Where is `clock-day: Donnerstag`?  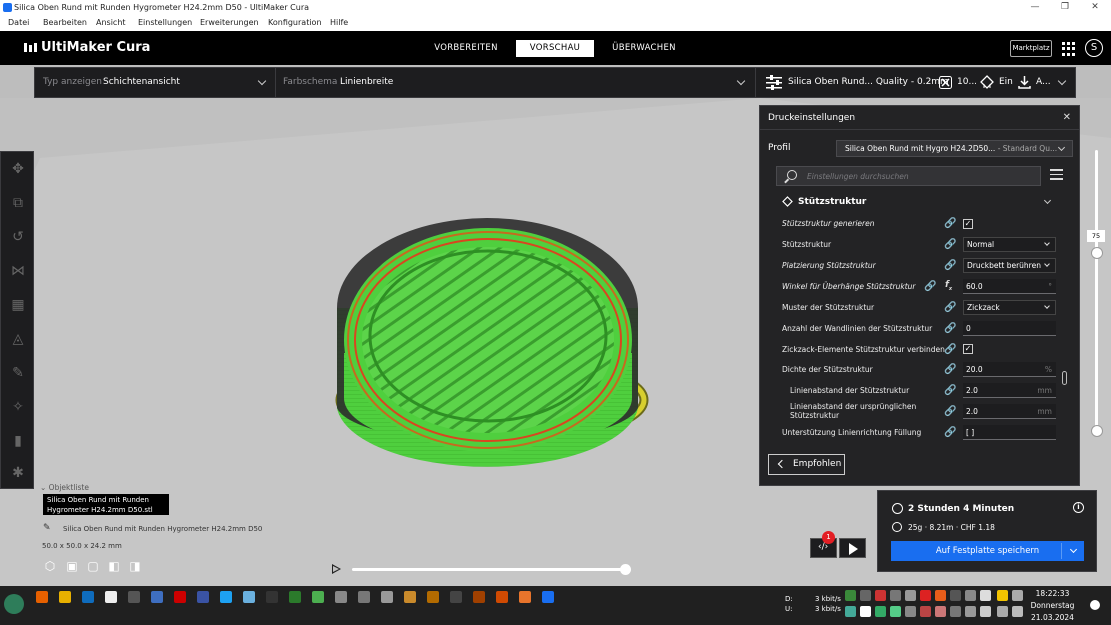
clock-day: Donnerstag is located at coordinates (1052, 605).